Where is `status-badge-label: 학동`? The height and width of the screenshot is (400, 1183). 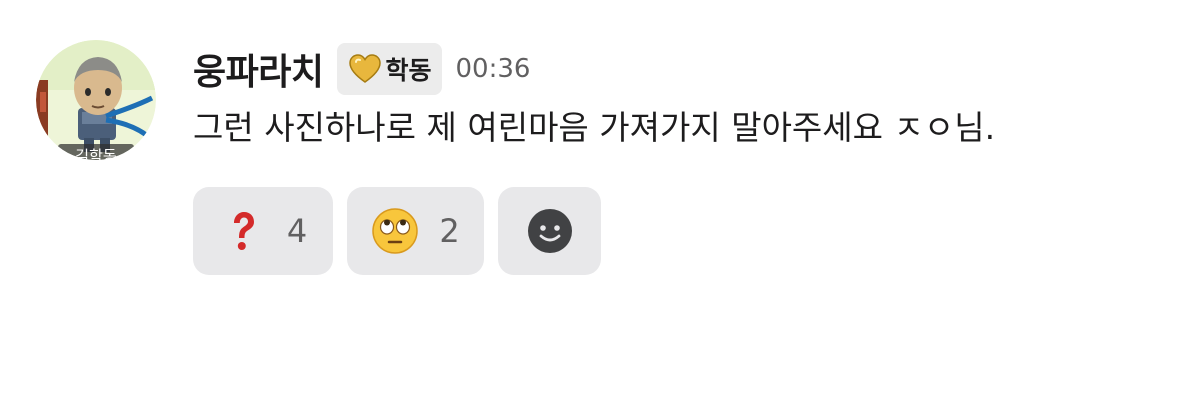
status-badge-label: 학동 is located at coordinates (408, 70).